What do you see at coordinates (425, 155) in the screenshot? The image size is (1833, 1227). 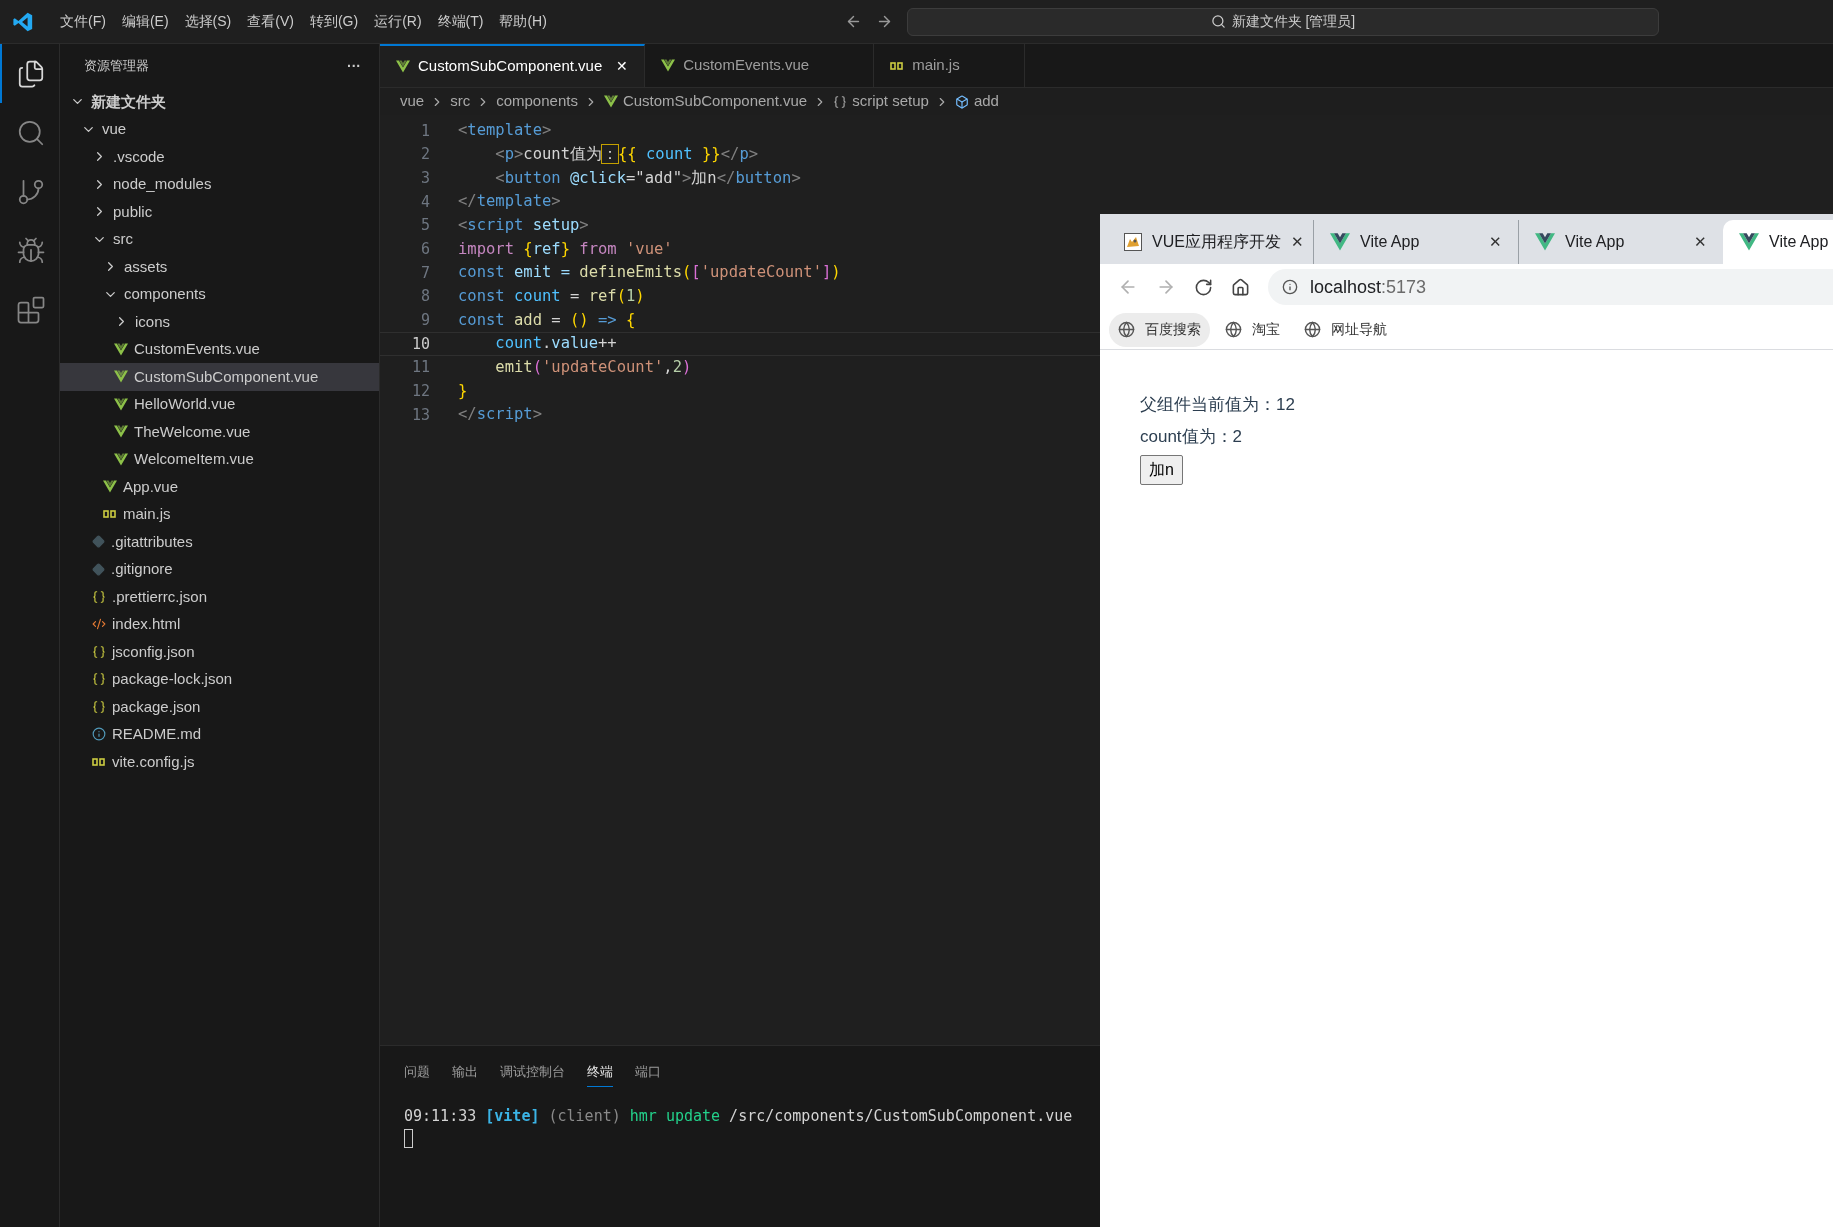 I see `line-number: 2` at bounding box center [425, 155].